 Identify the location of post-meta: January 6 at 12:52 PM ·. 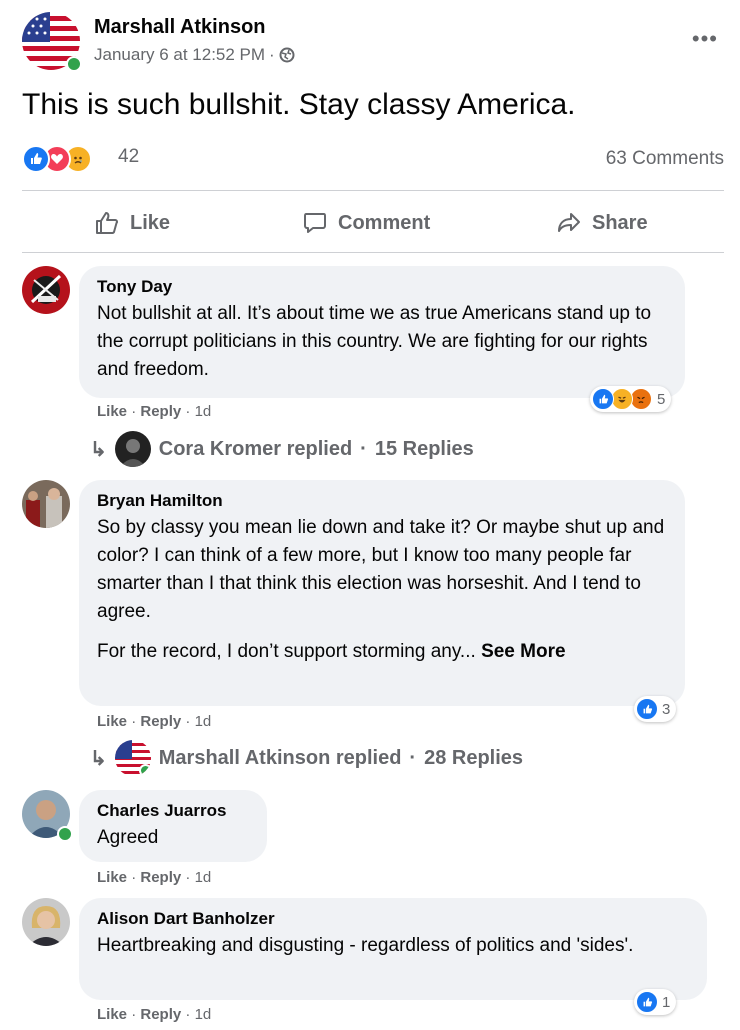
(194, 55).